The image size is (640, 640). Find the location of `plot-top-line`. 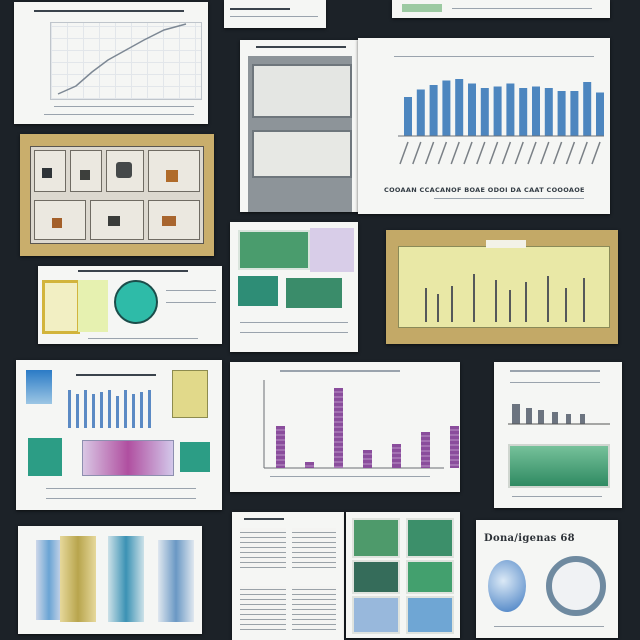

plot-top-line is located at coordinates (494, 56).